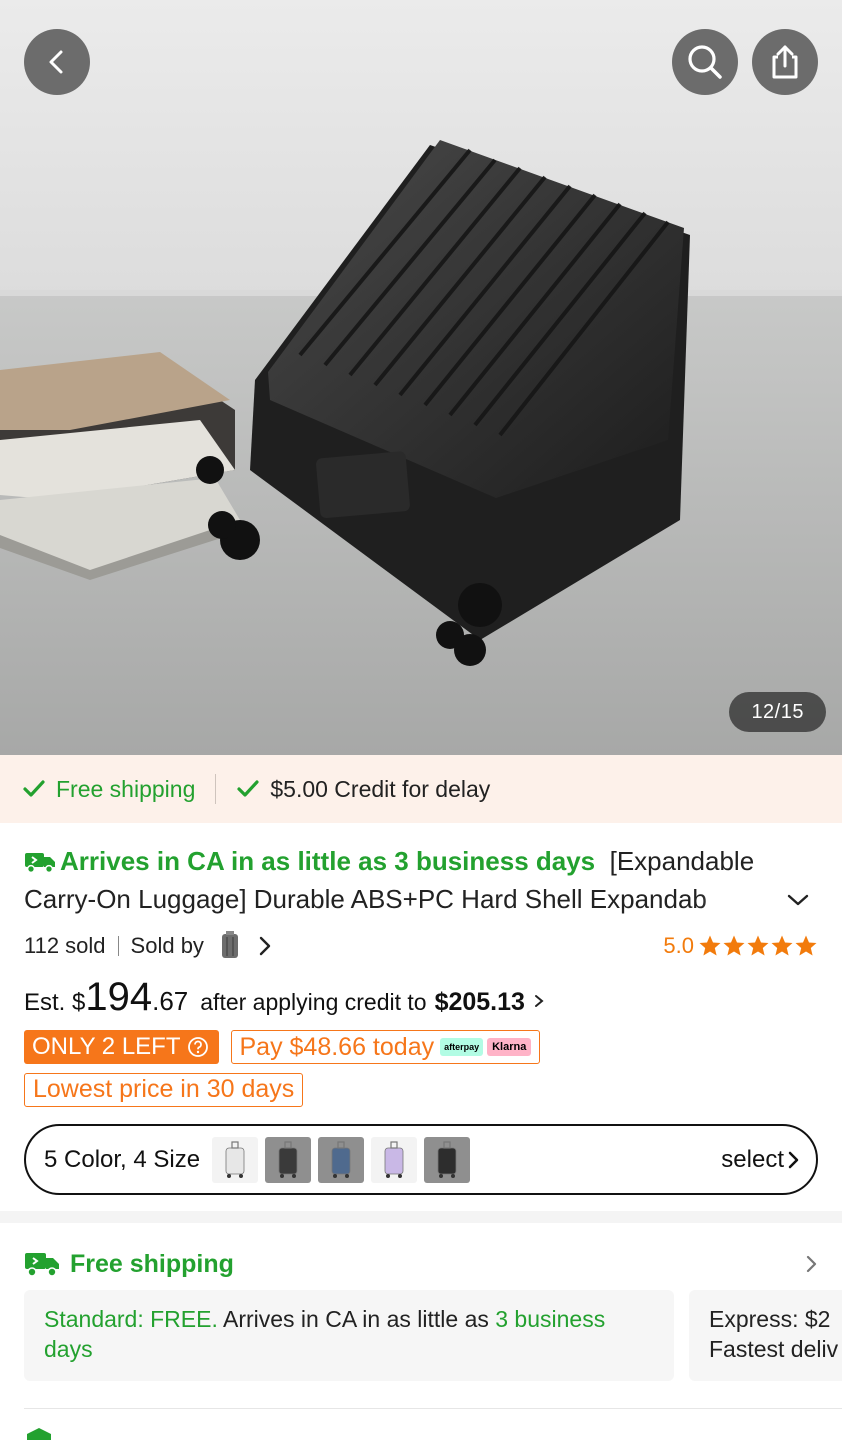  What do you see at coordinates (55, 1002) in the screenshot?
I see `est-prefix: Est. $` at bounding box center [55, 1002].